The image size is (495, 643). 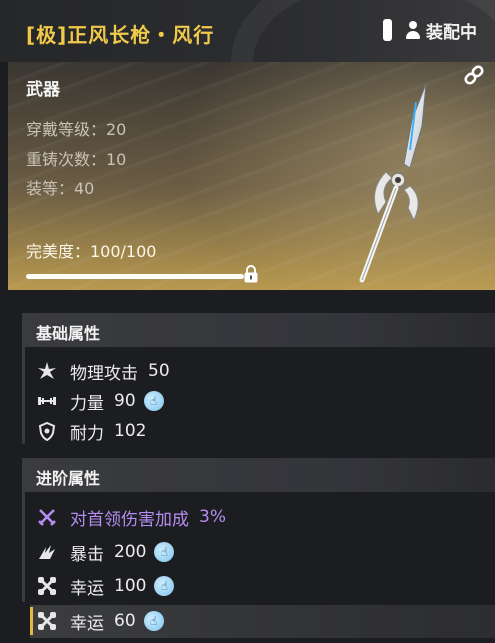 I want to click on spear-icon, so click(x=393, y=183).